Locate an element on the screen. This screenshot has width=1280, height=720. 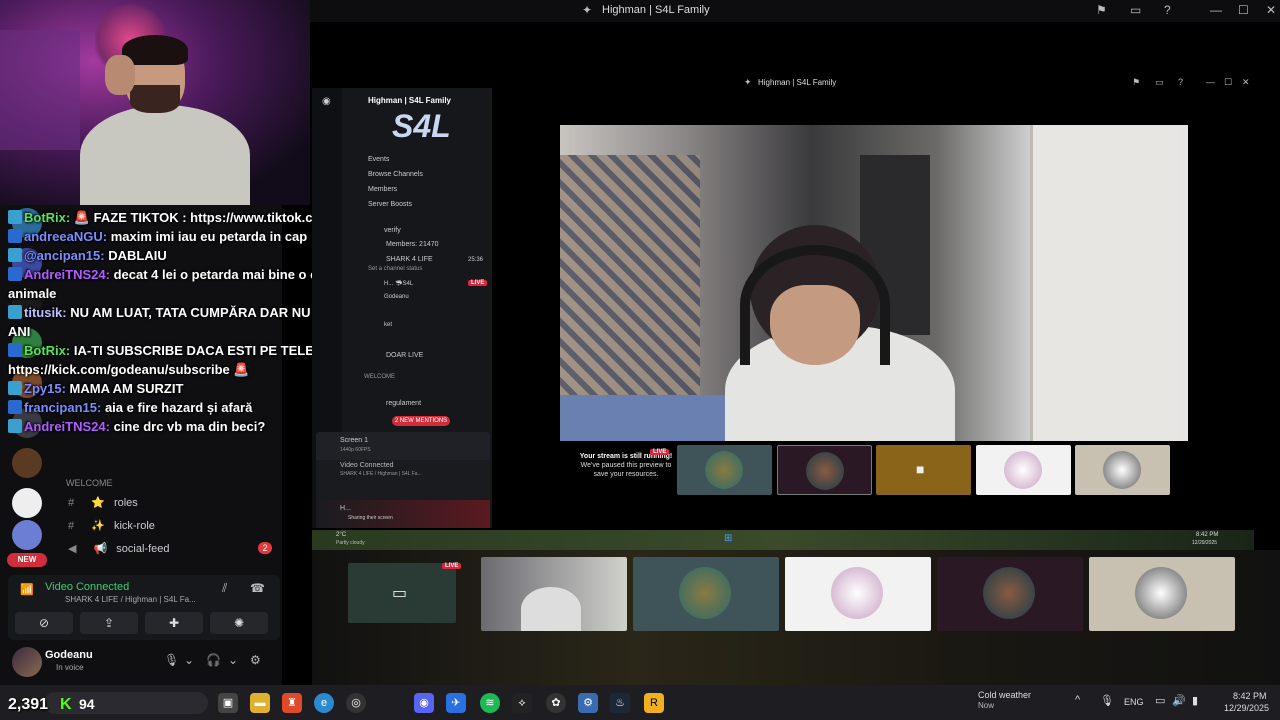
user-name: Godeanu is located at coordinates (69, 655).